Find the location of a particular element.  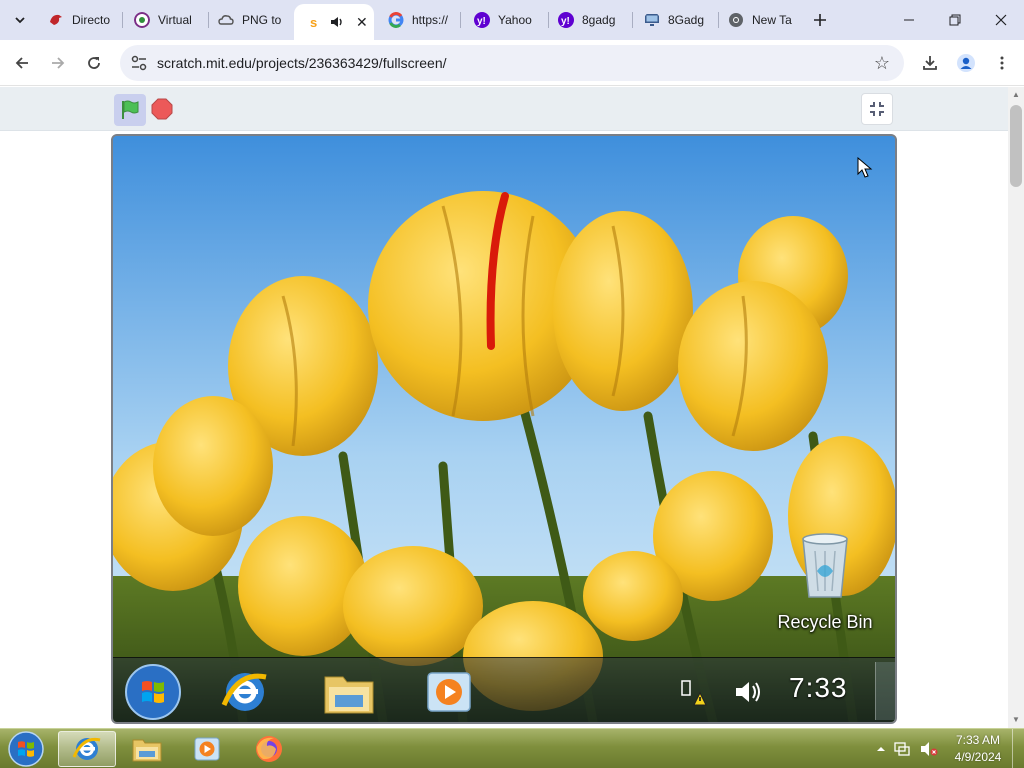

volume-muted-icon is located at coordinates (929, 749).